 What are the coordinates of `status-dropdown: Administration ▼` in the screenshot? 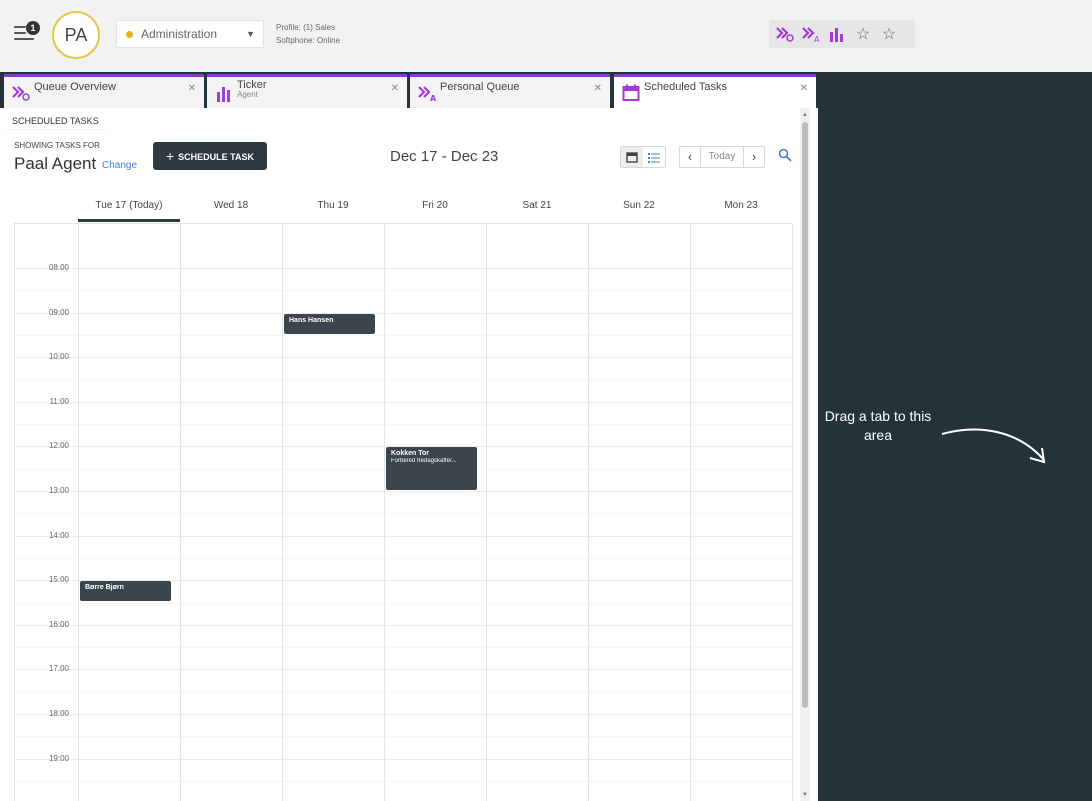 It's located at (190, 34).